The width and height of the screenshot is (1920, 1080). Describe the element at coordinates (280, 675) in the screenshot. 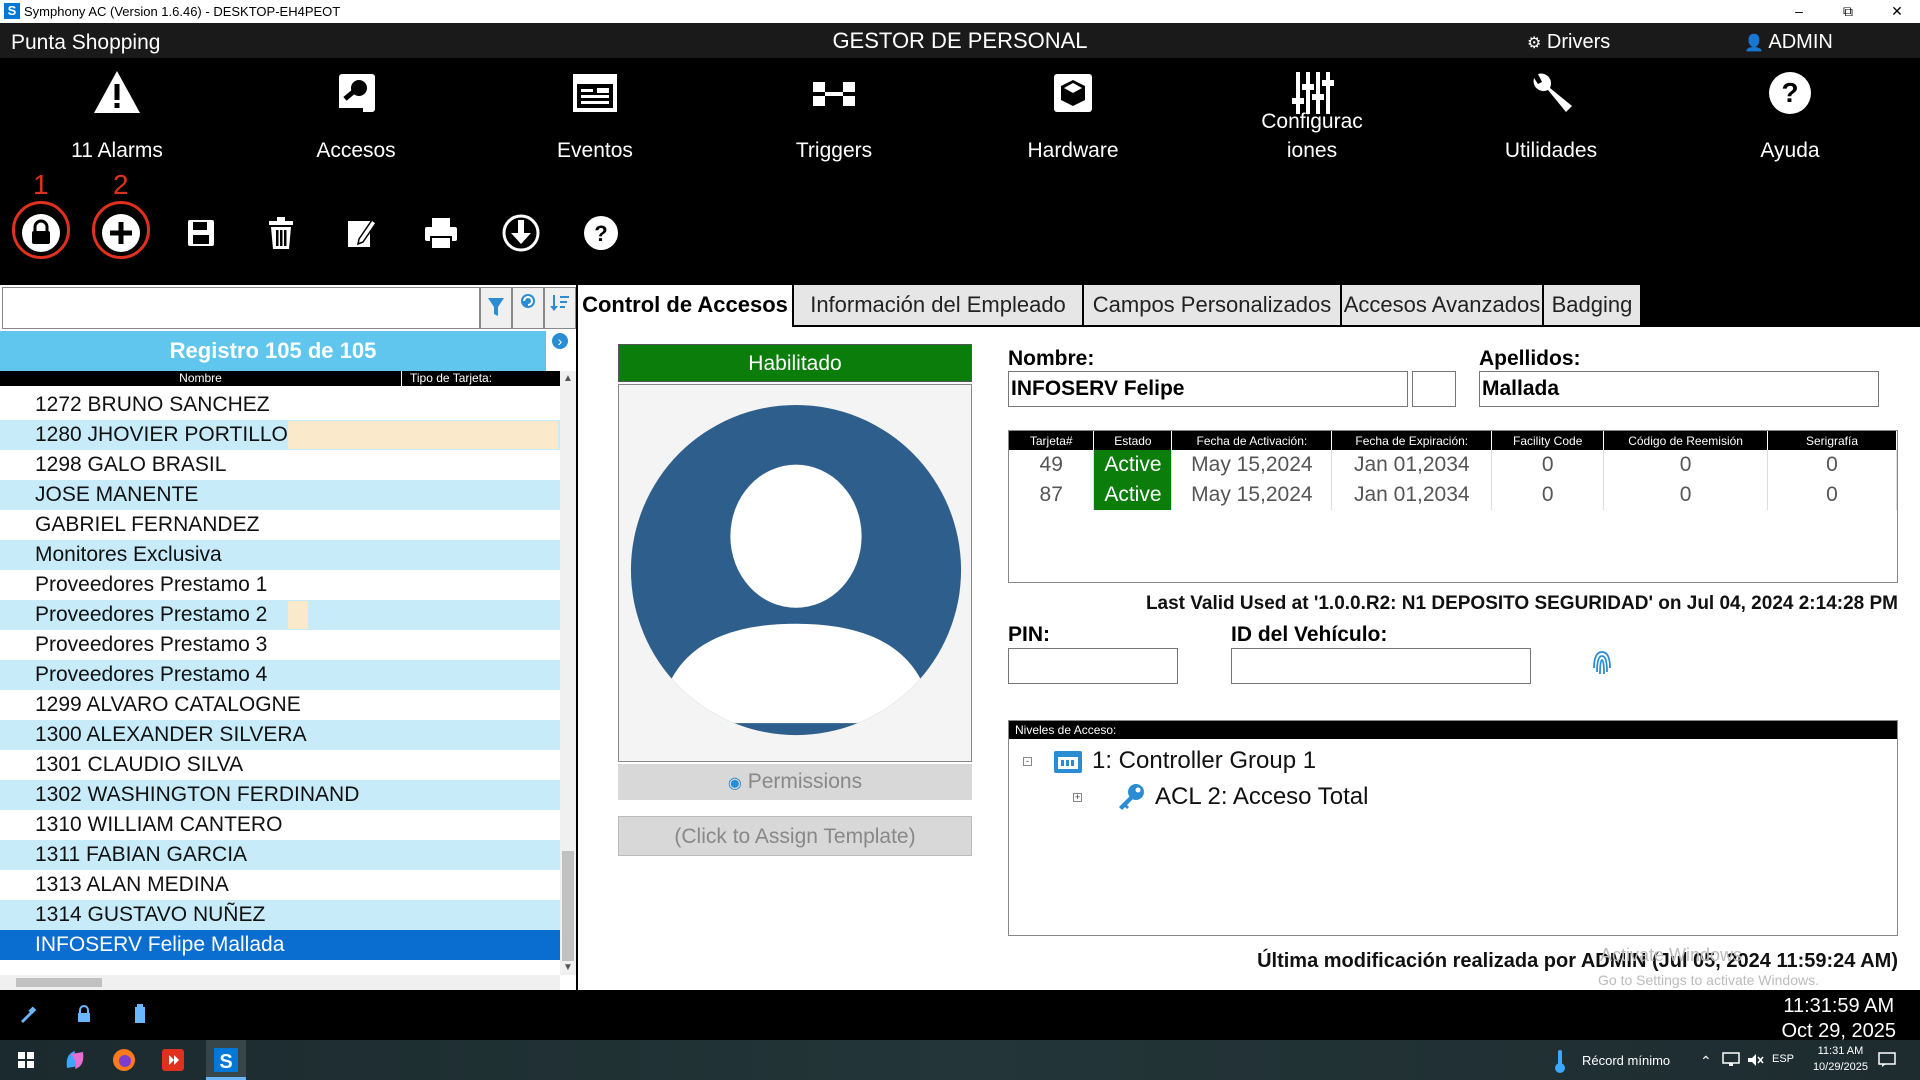

I see `list-item: Proveedores Prestamo 4` at that location.